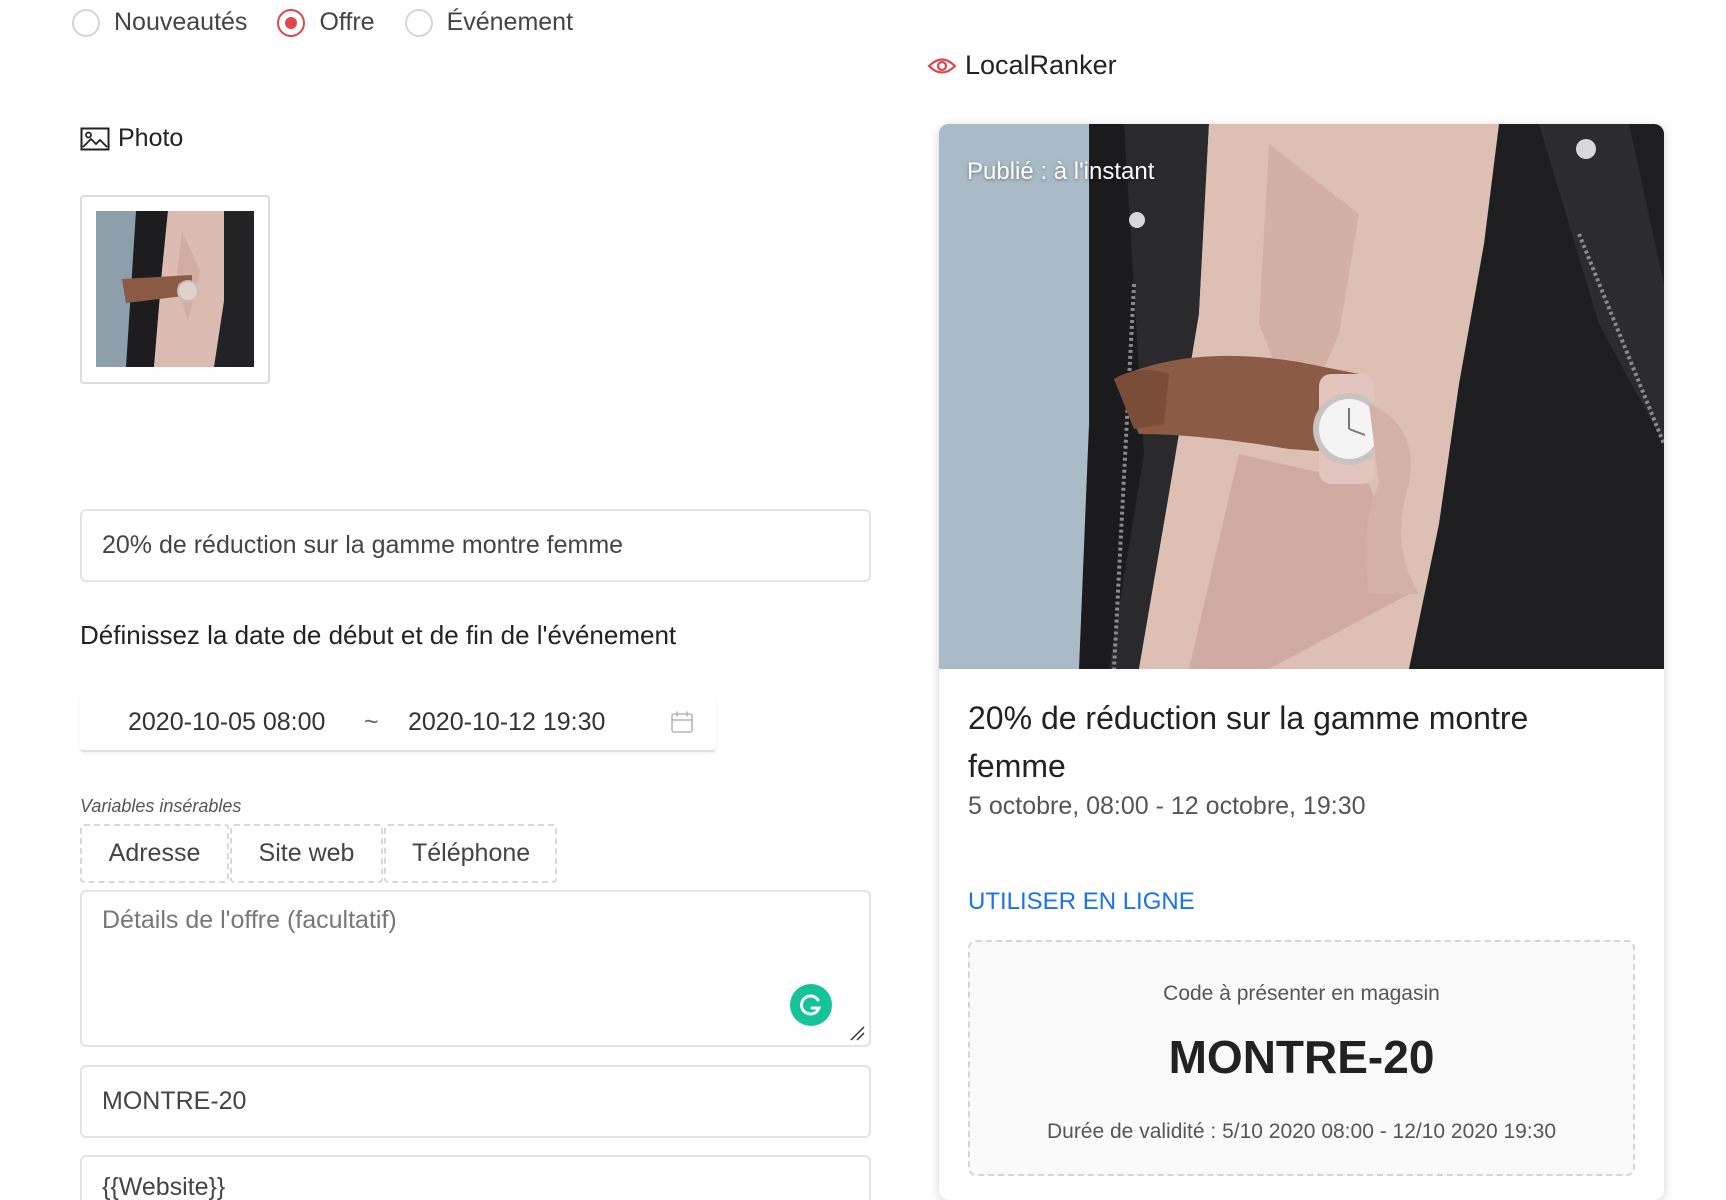  I want to click on radio-label: Offre, so click(347, 22).